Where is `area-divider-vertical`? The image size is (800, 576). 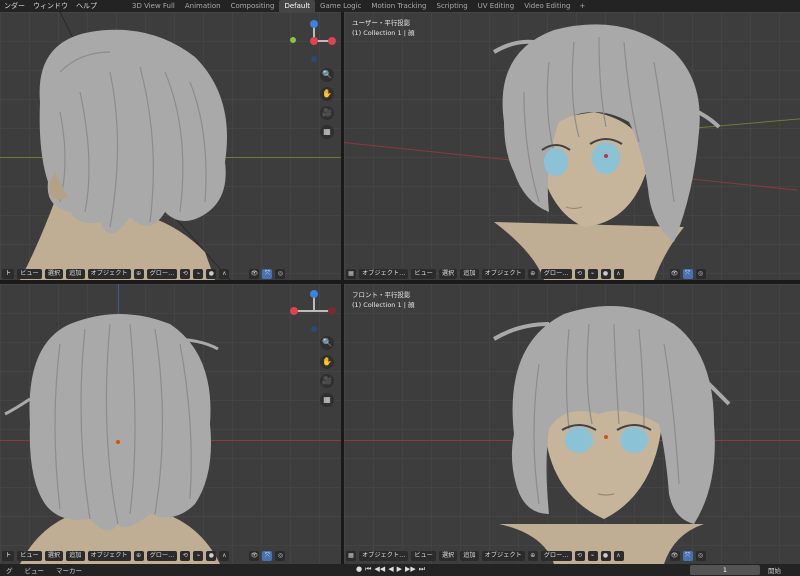
area-divider-vertical is located at coordinates (342, 288).